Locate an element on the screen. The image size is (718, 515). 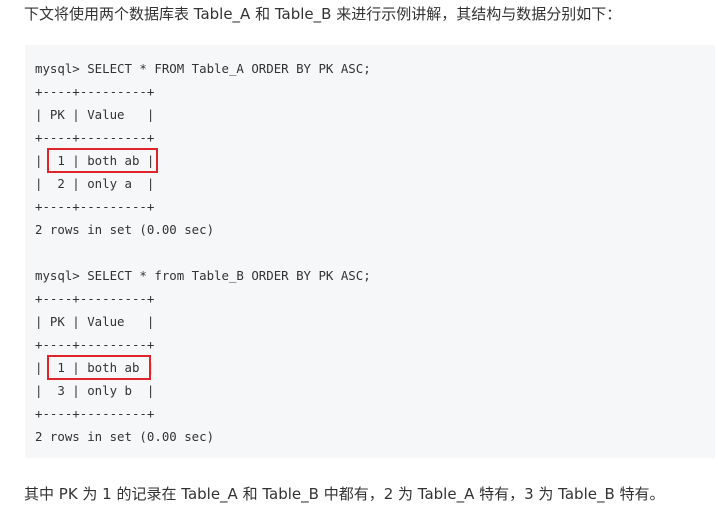
code-line-row-a-2: | 2 | only a | is located at coordinates (95, 183).